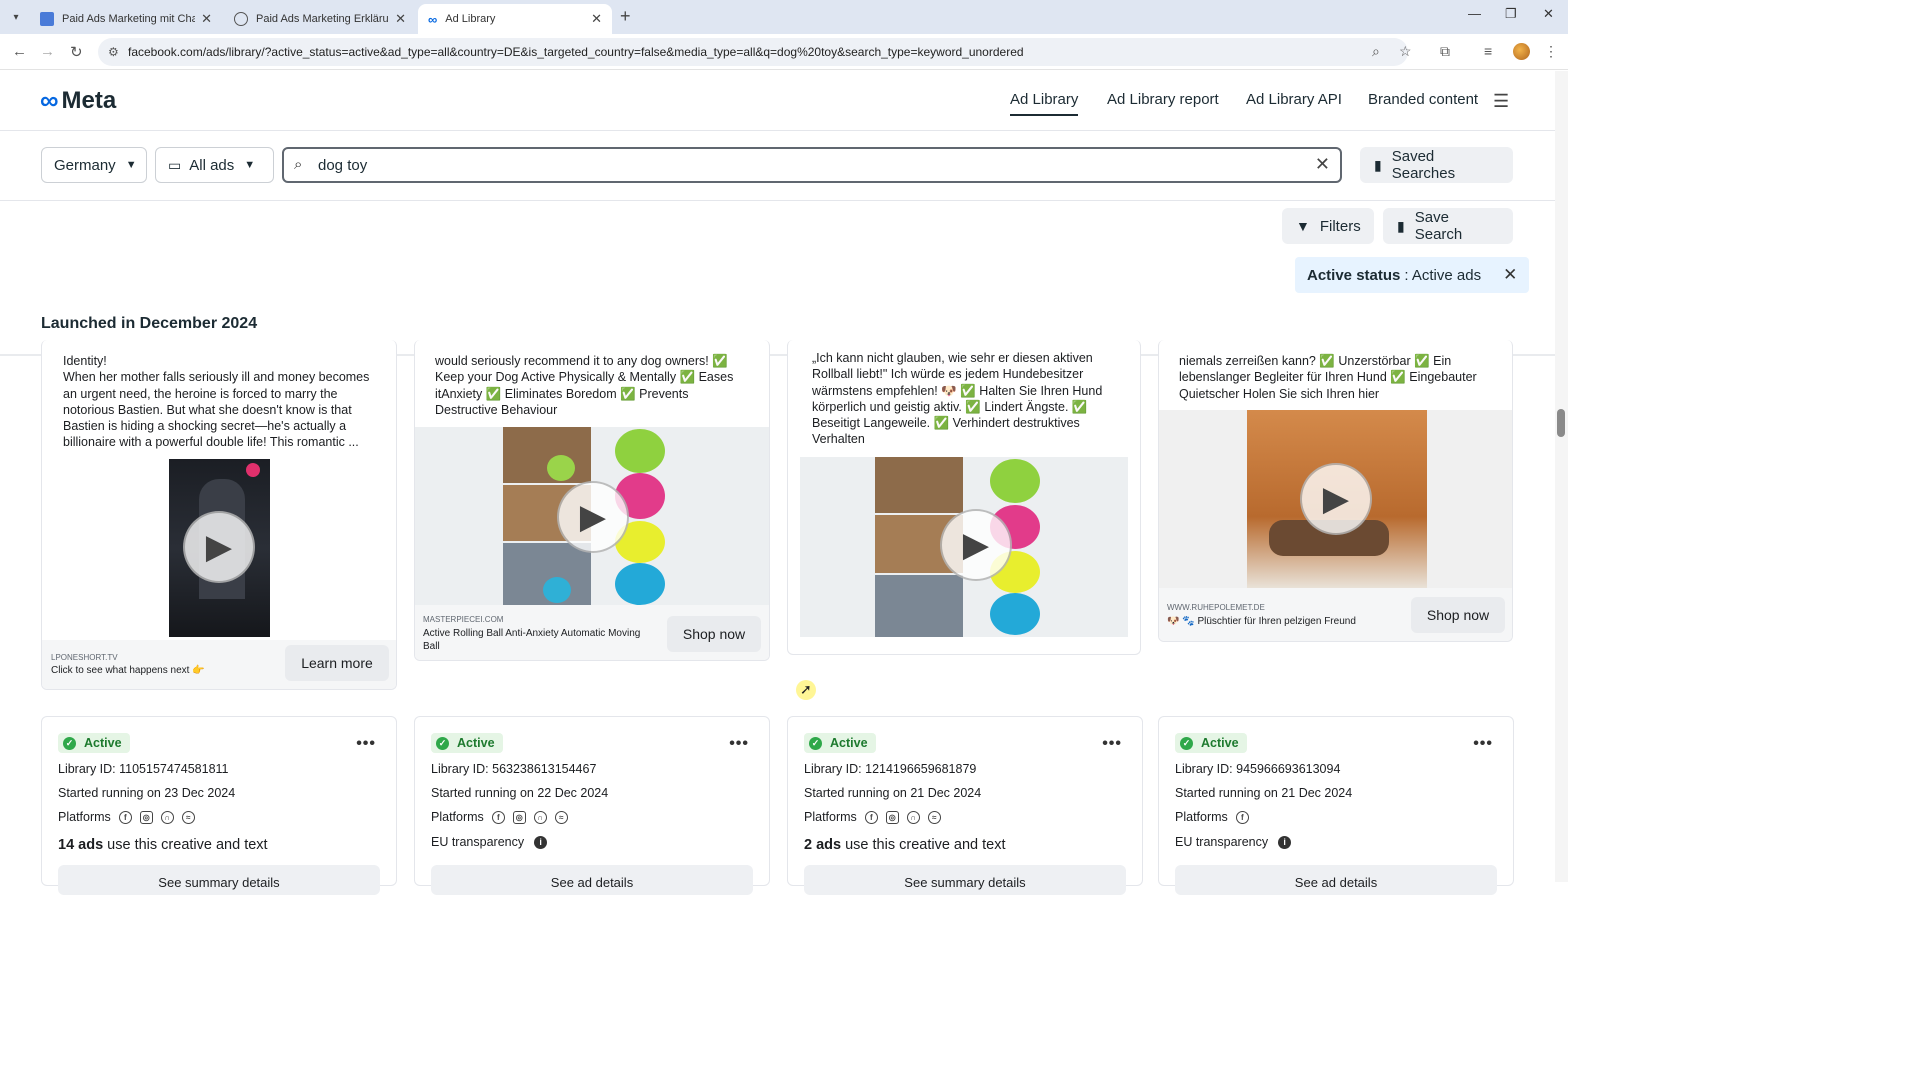  Describe the element at coordinates (1548, 14) in the screenshot. I see `close-window-icon: ✕` at that location.